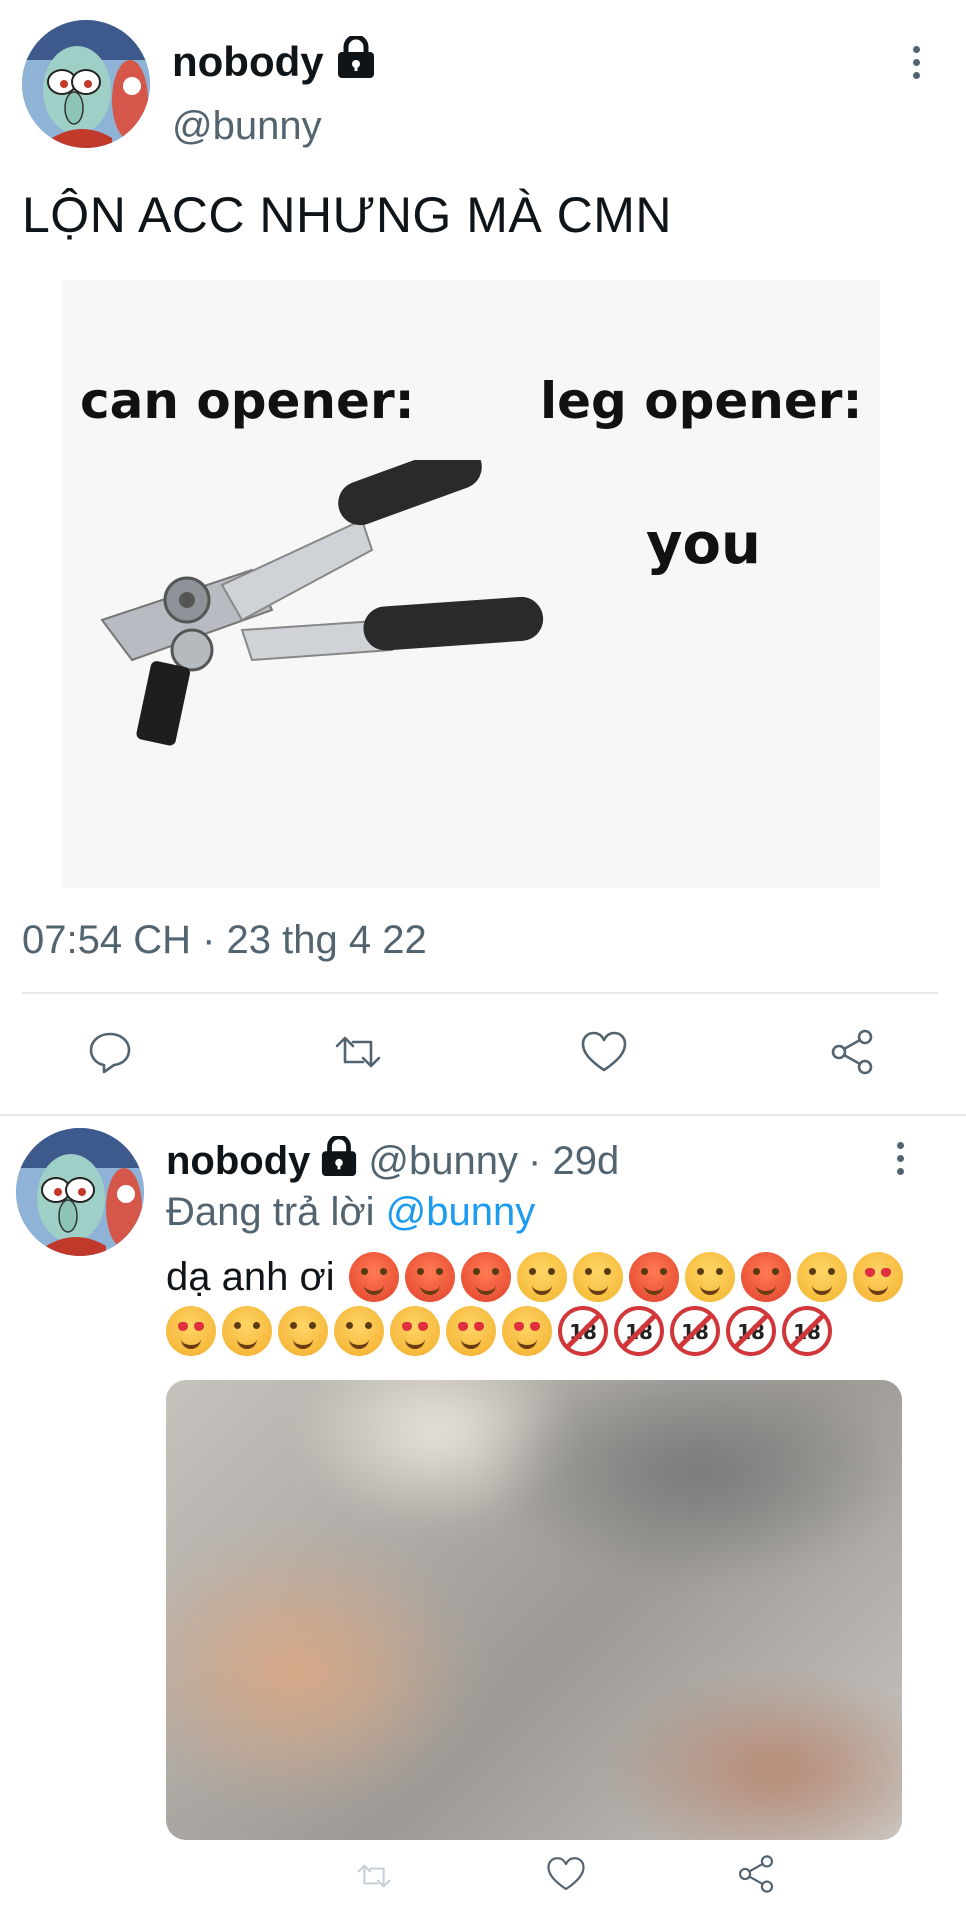 Image resolution: width=966 pixels, height=1920 pixels. Describe the element at coordinates (322, 603) in the screenshot. I see `can-opener-illustration` at that location.